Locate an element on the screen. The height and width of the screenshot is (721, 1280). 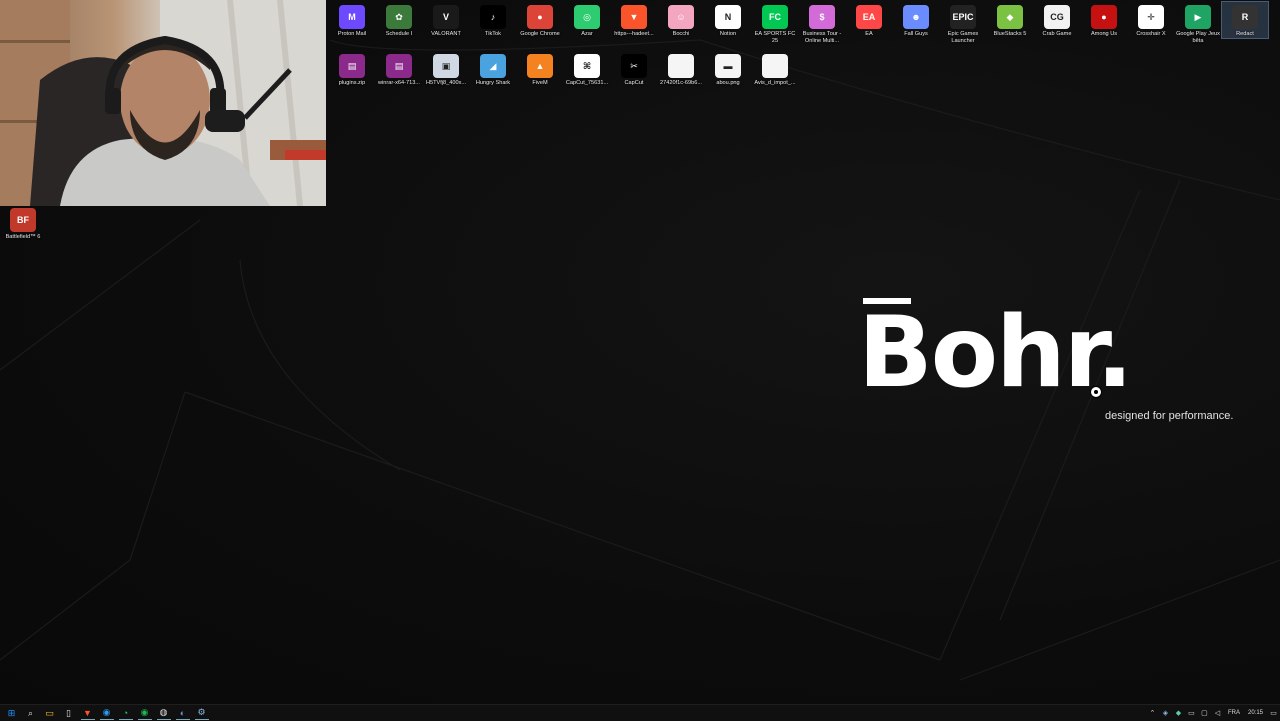
bohr-logo: Bohr. is located at coordinates (995, 352).